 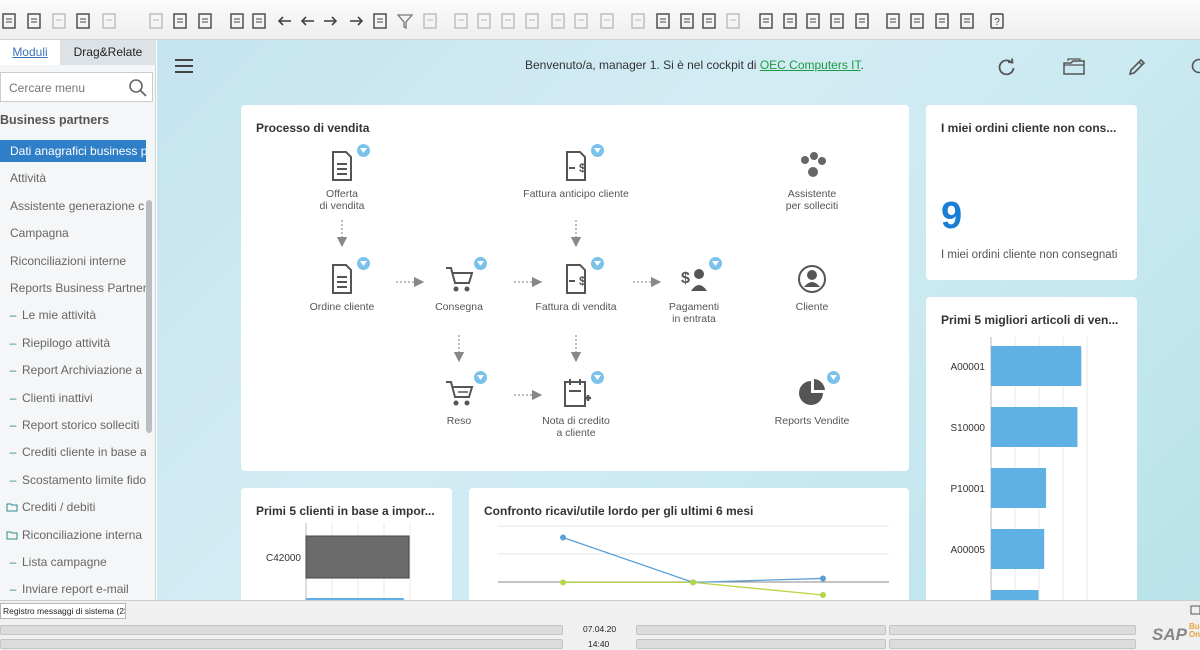 What do you see at coordinates (1195, 610) in the screenshot?
I see `restore-icon` at bounding box center [1195, 610].